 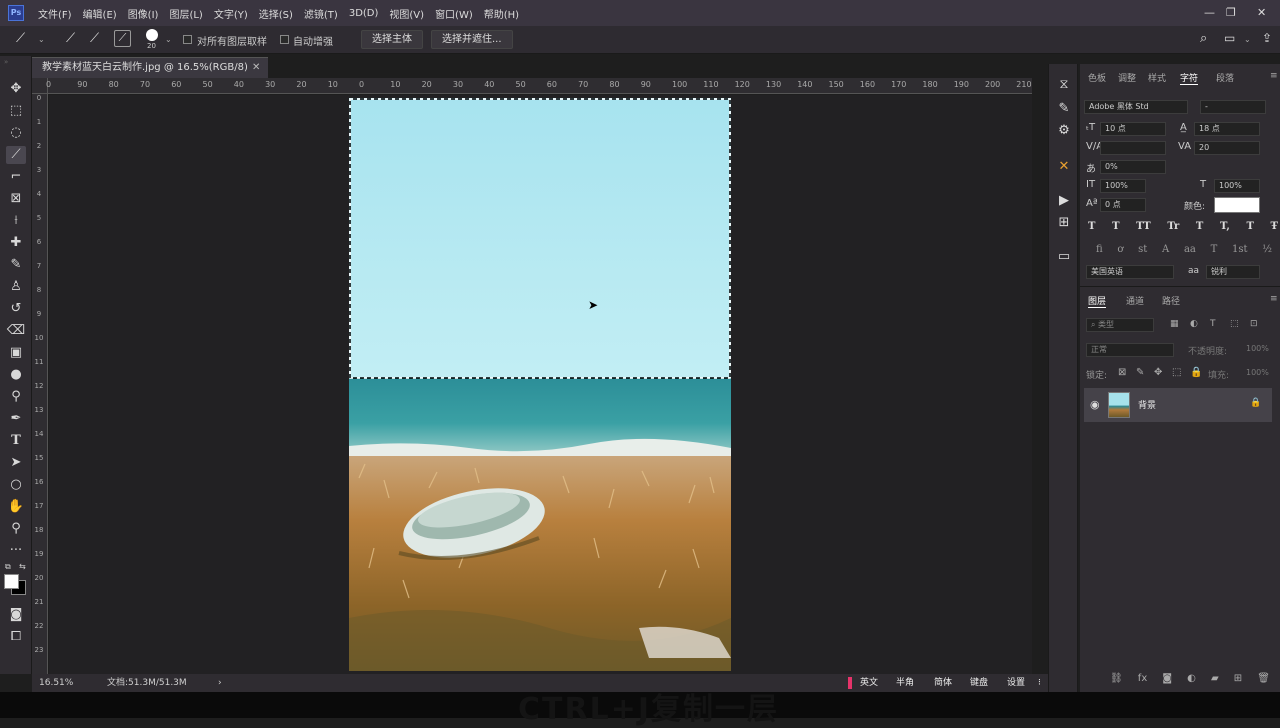 What do you see at coordinates (16, 155) in the screenshot?
I see `quick-selection-tool-icon: ⟋` at bounding box center [16, 155].